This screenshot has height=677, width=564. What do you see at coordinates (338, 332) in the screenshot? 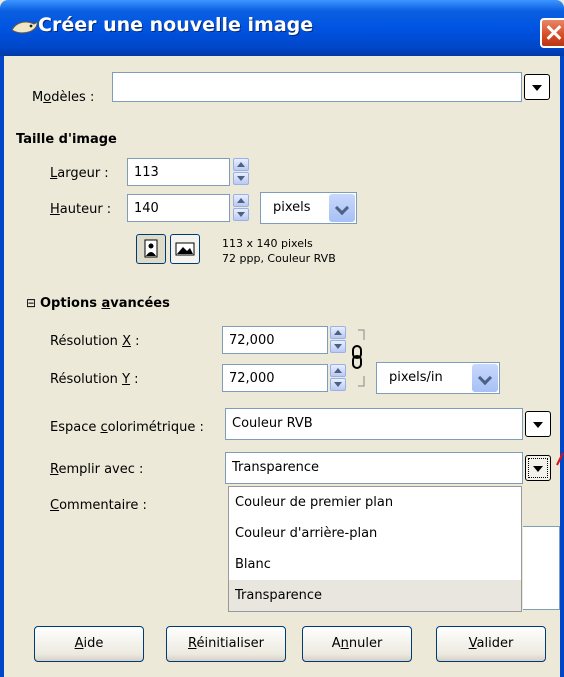
I see `resolution-x-increment-button` at bounding box center [338, 332].